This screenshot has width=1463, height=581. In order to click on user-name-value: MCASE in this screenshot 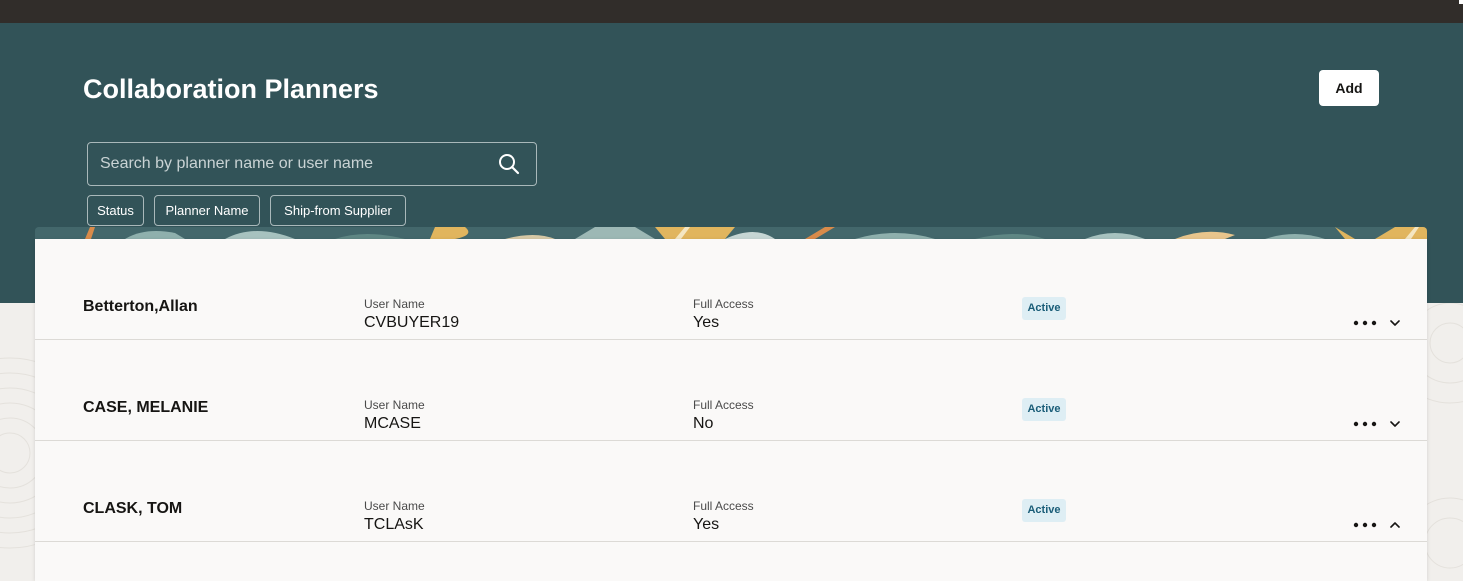, I will do `click(392, 423)`.